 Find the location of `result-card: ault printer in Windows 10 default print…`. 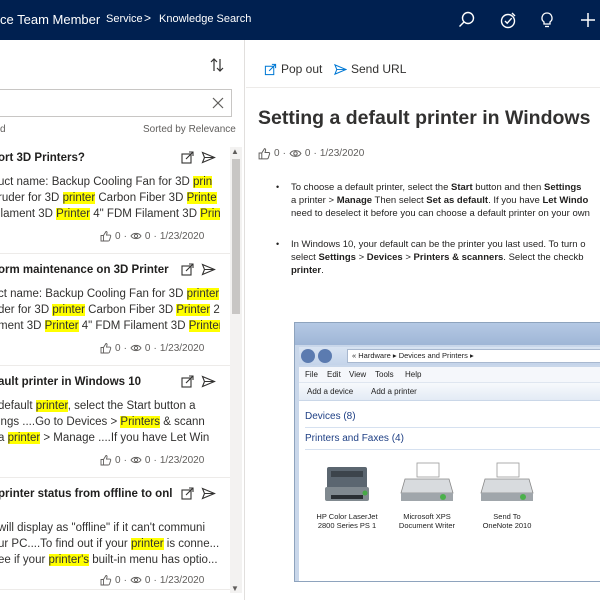

result-card: ault printer in Windows 10 default print… is located at coordinates (115, 422).